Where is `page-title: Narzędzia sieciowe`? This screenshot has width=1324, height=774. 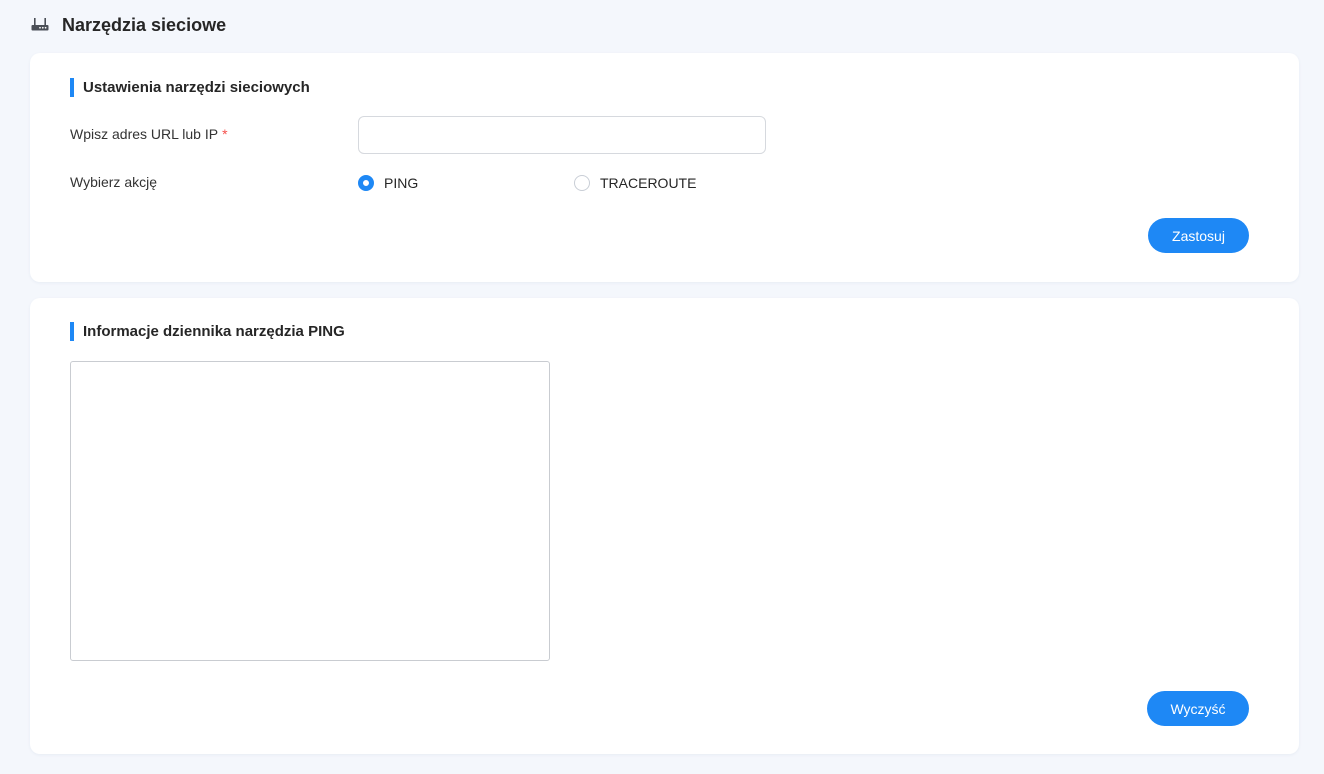
page-title: Narzędzia sieciowe is located at coordinates (144, 24).